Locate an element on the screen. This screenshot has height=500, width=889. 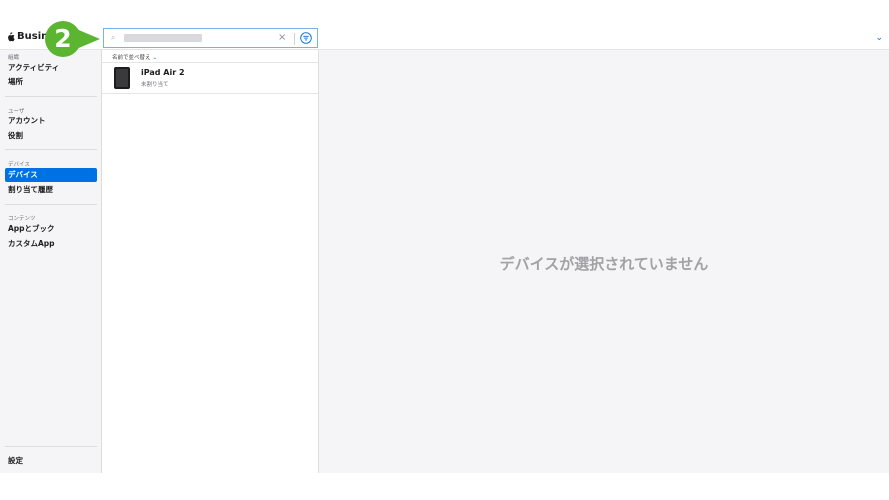
sidebar-item-apps-and-books: Appとブック is located at coordinates (51, 229).